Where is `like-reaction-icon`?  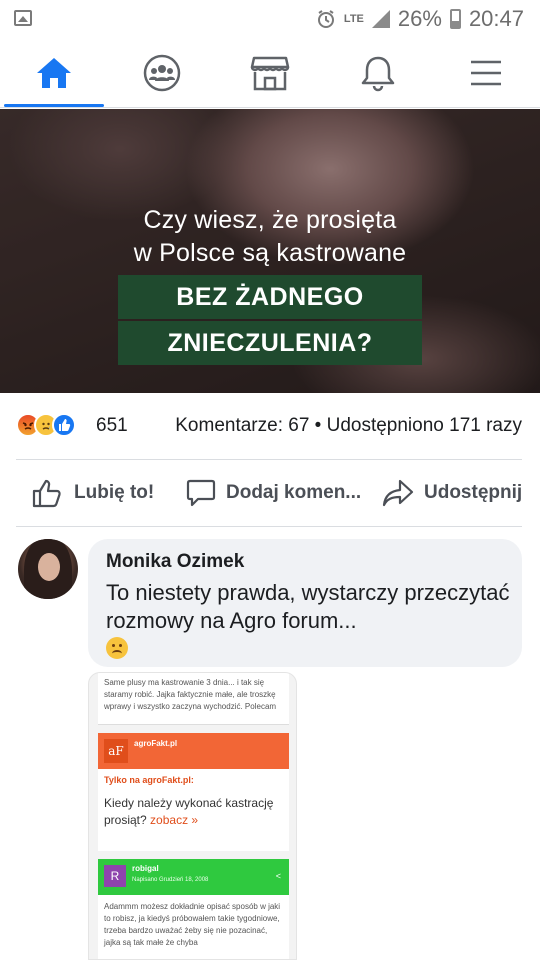
like-reaction-icon is located at coordinates (64, 425).